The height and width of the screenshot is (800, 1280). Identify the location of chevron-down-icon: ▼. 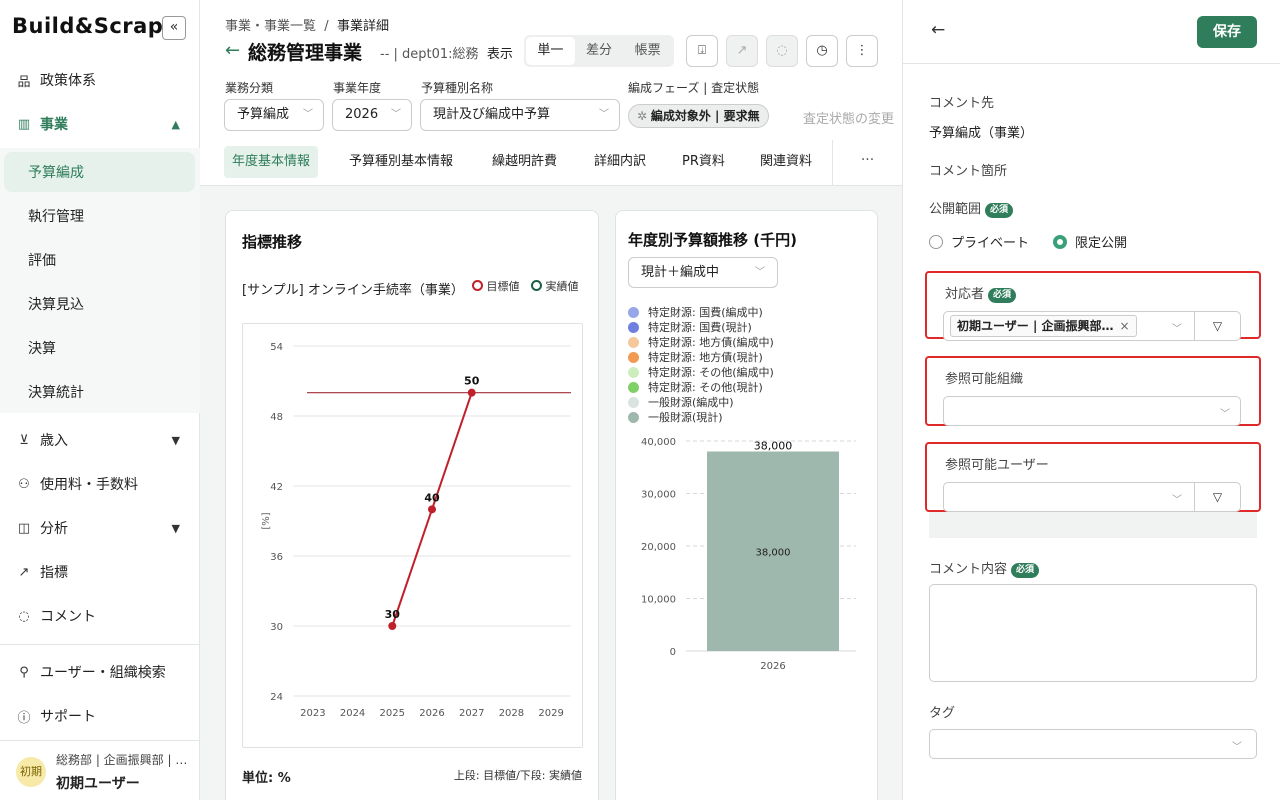
(175, 440).